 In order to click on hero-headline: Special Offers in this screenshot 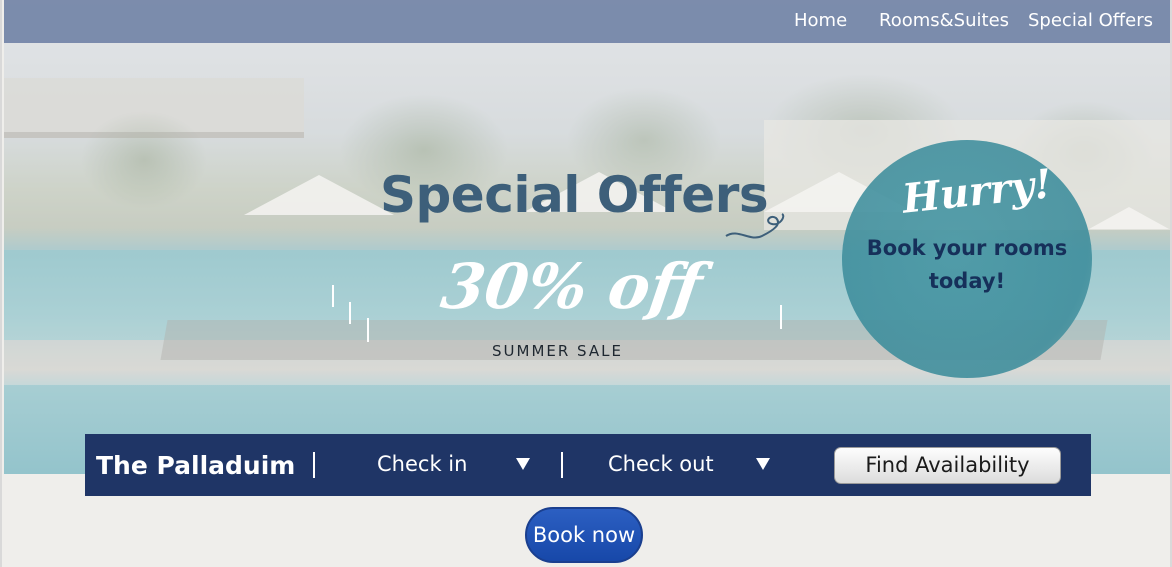, I will do `click(574, 195)`.